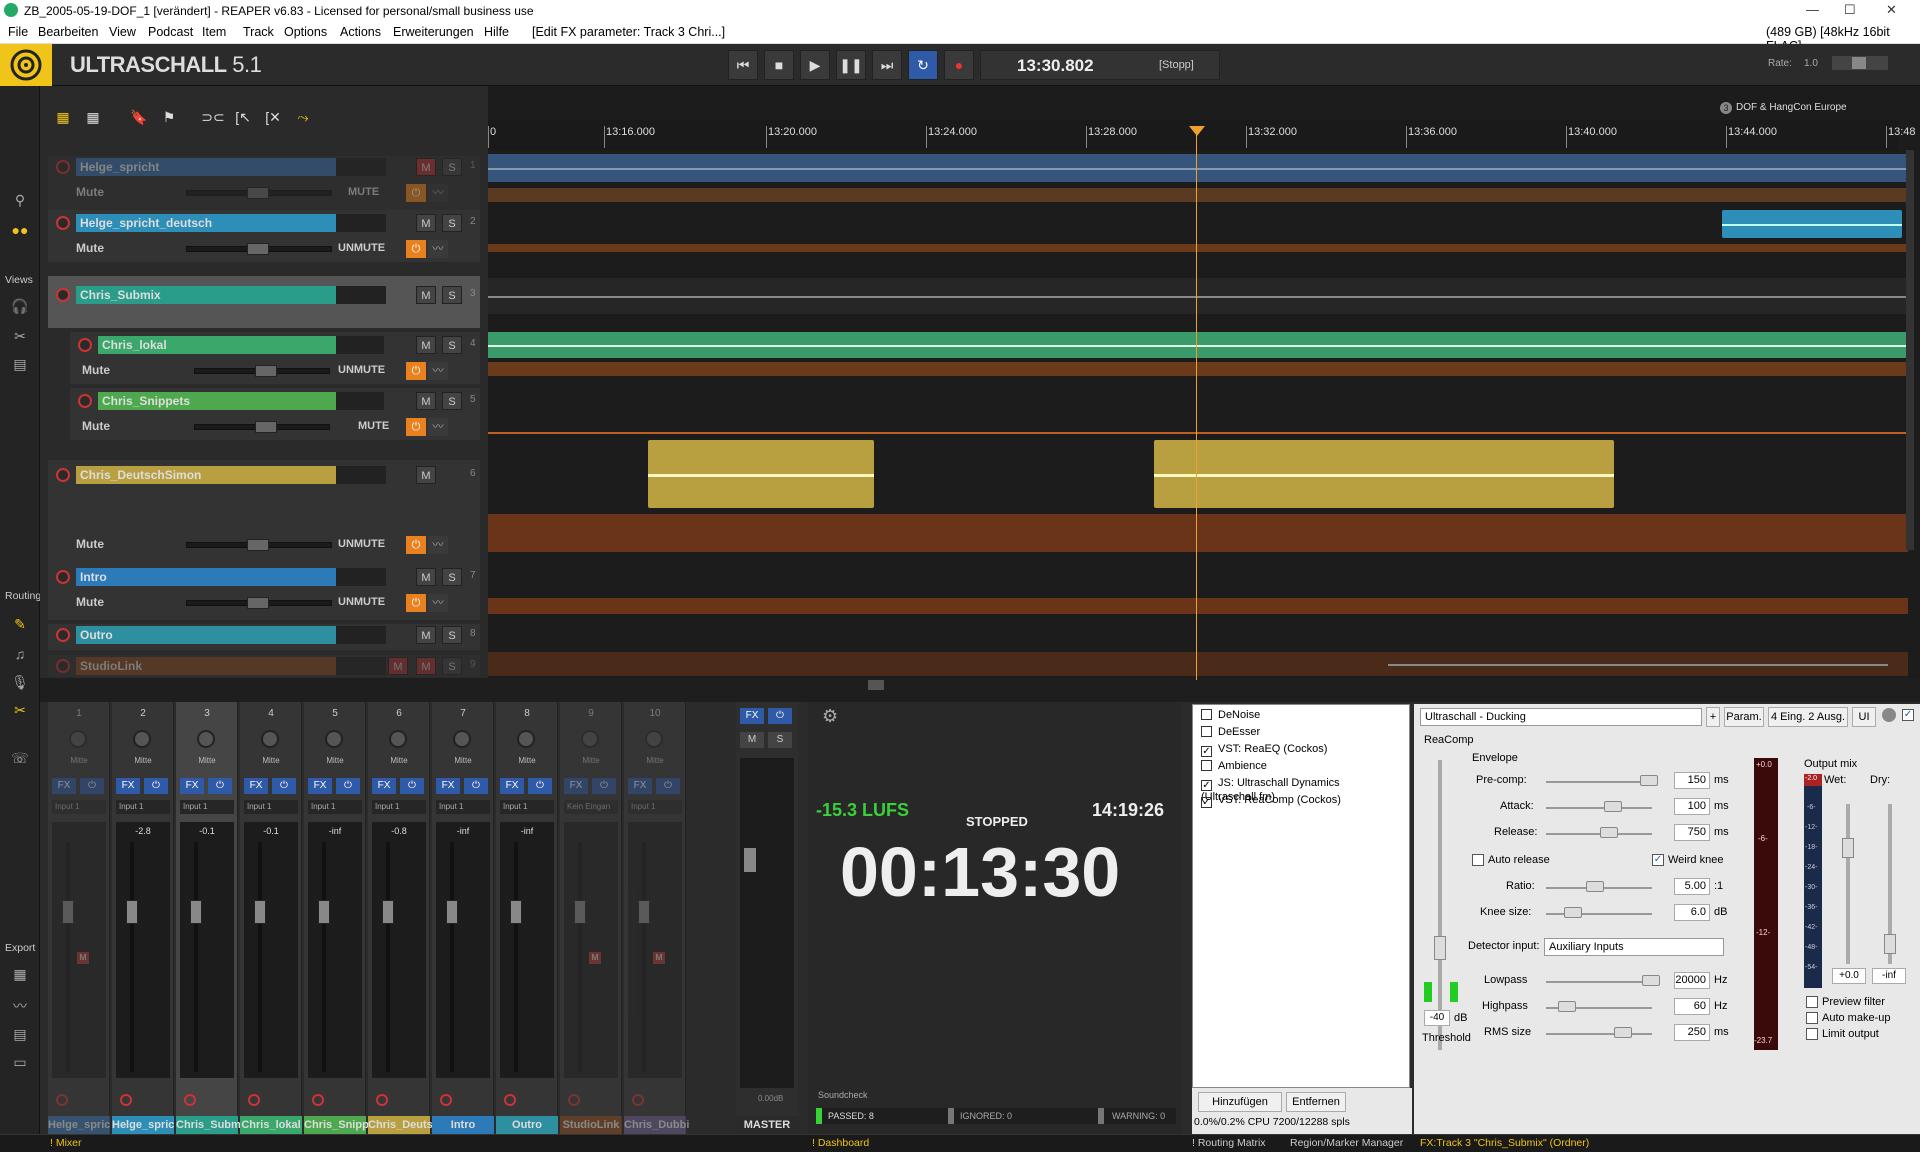  What do you see at coordinates (275, 414) in the screenshot?
I see `track-chris-snippets: Chris_Snippets M S 5 Mute MUTE ⏻ 〰` at bounding box center [275, 414].